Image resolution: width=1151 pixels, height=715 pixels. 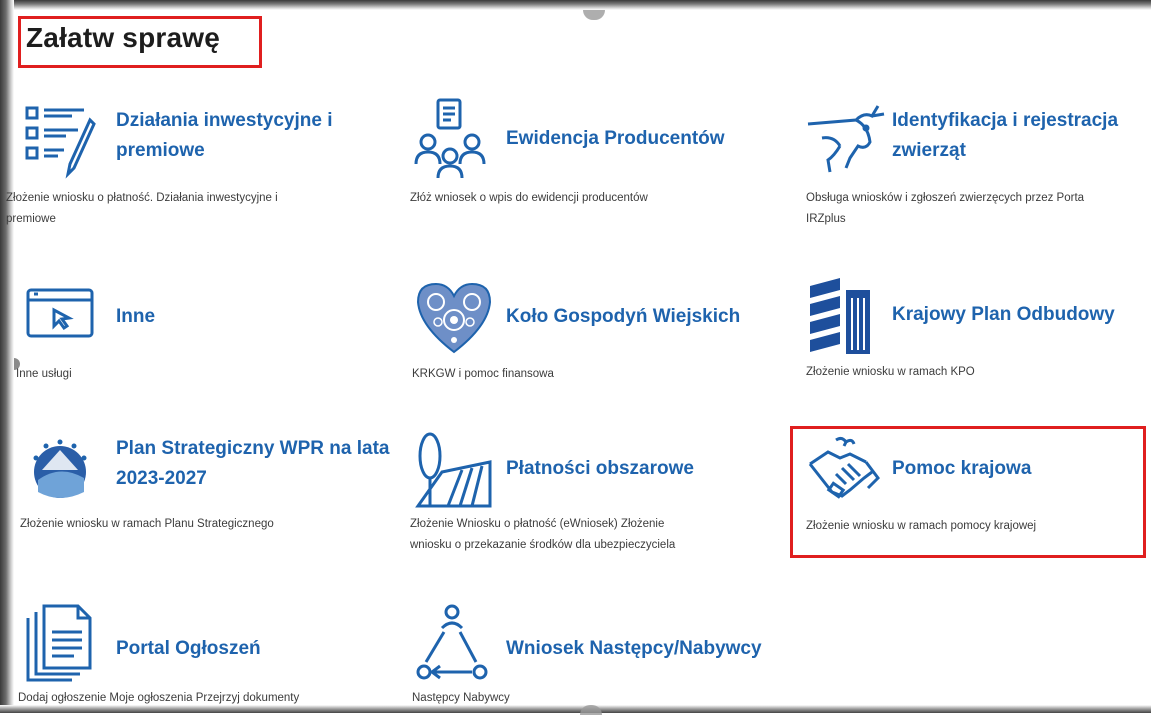 What do you see at coordinates (453, 317) in the screenshot?
I see `folk-heart-icon` at bounding box center [453, 317].